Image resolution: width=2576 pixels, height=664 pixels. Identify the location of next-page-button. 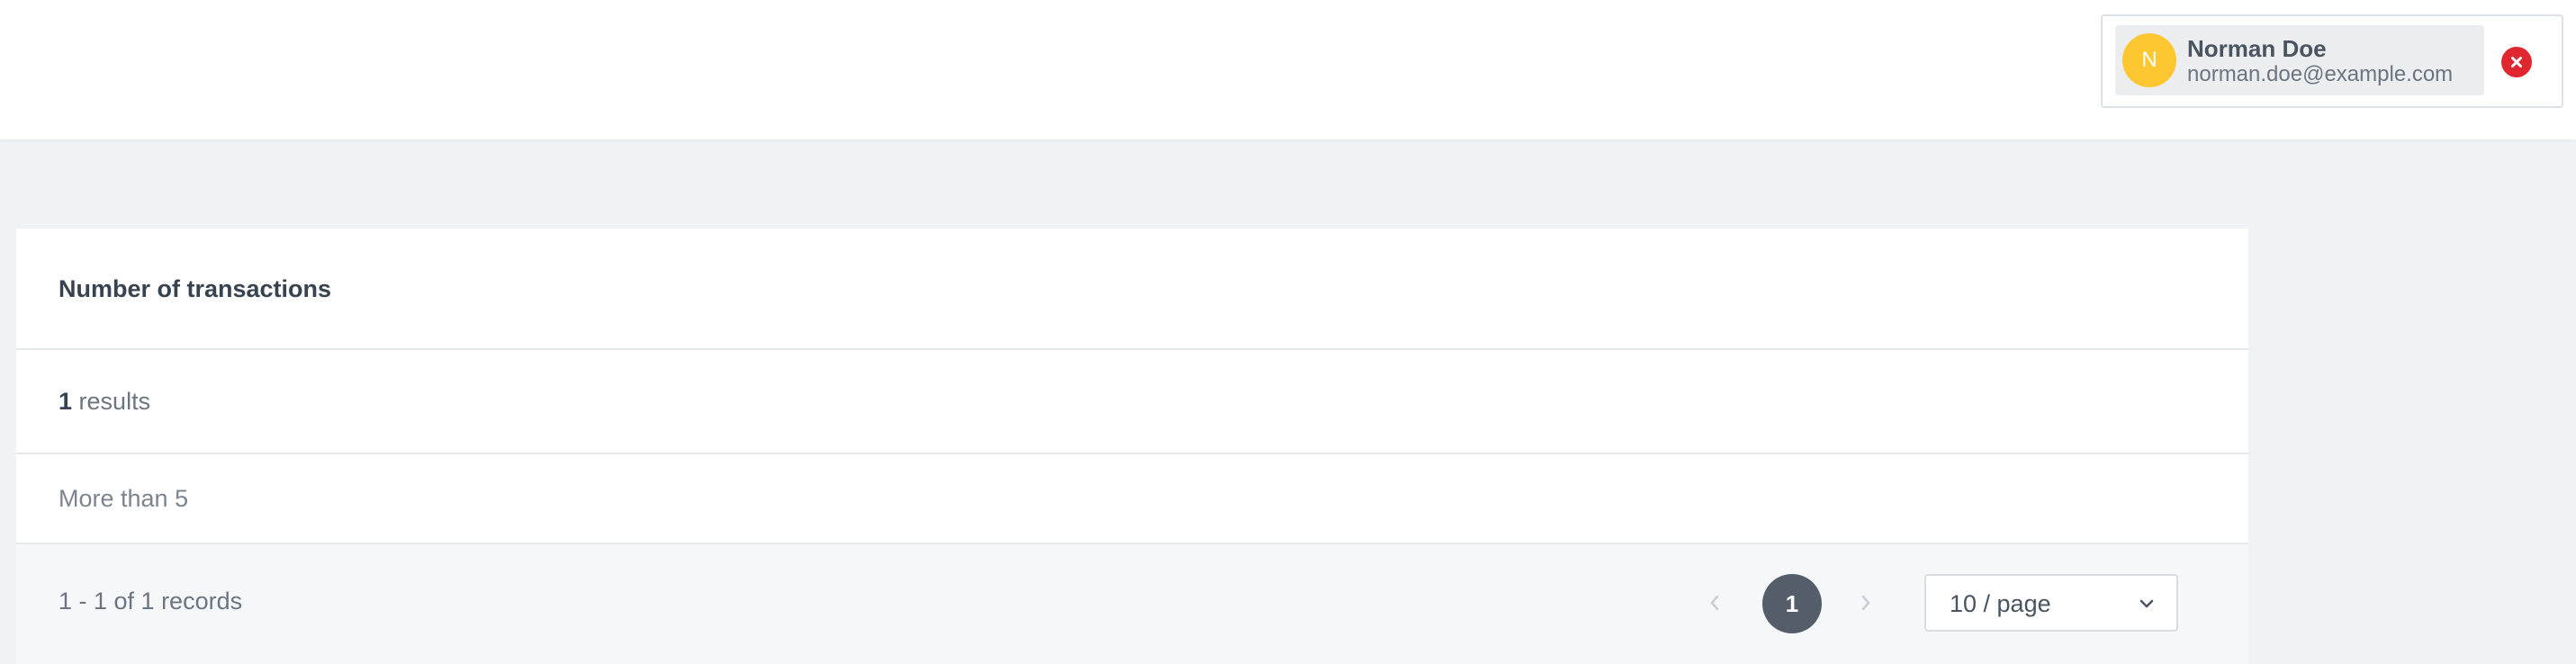
(1865, 603).